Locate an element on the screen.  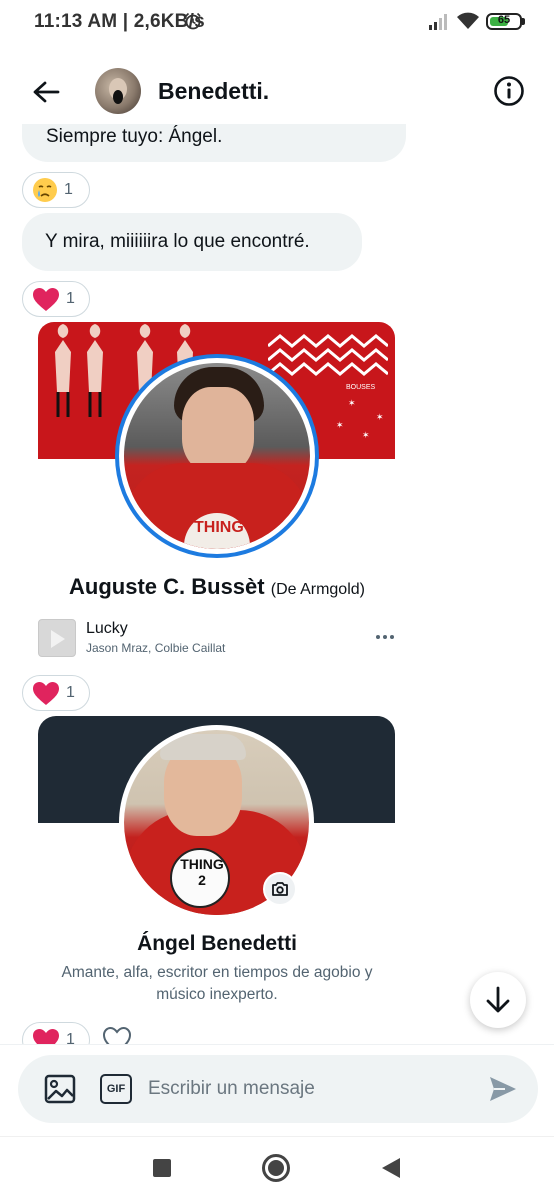
stars-pattern: ✶ ✶ ✶ ✶ is located at coordinates (360, 419).